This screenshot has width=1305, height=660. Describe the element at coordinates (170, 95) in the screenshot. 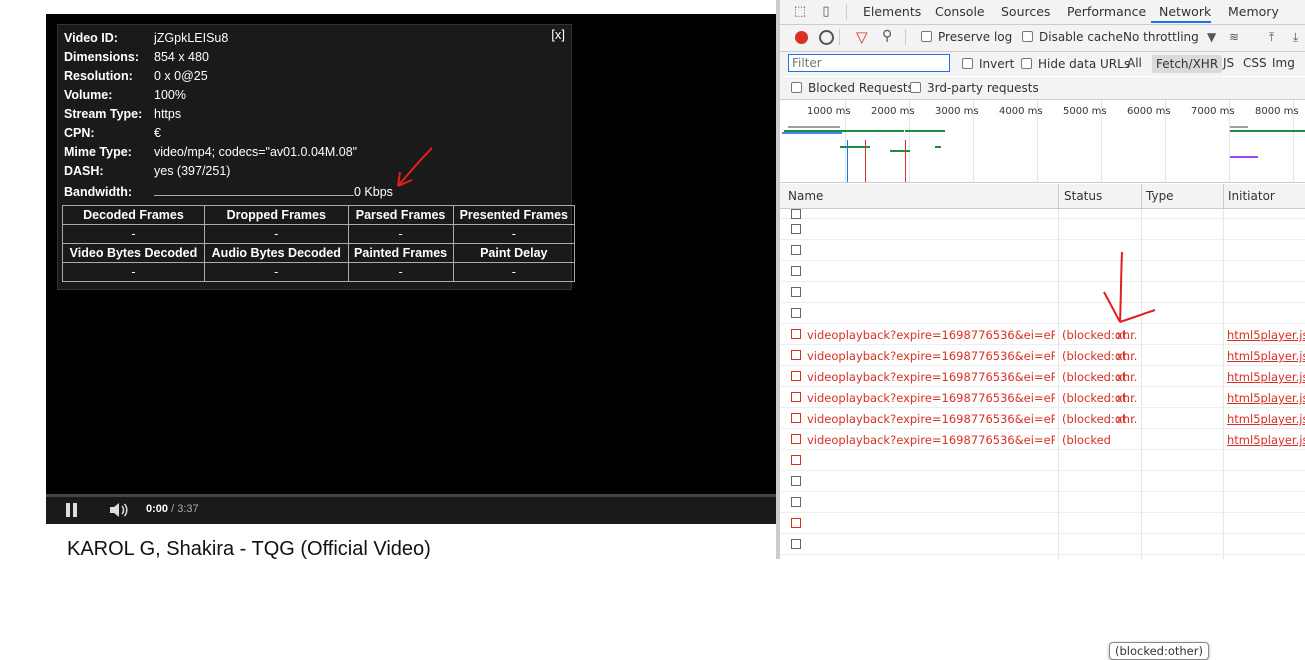

I see `volume-value: 100%` at that location.